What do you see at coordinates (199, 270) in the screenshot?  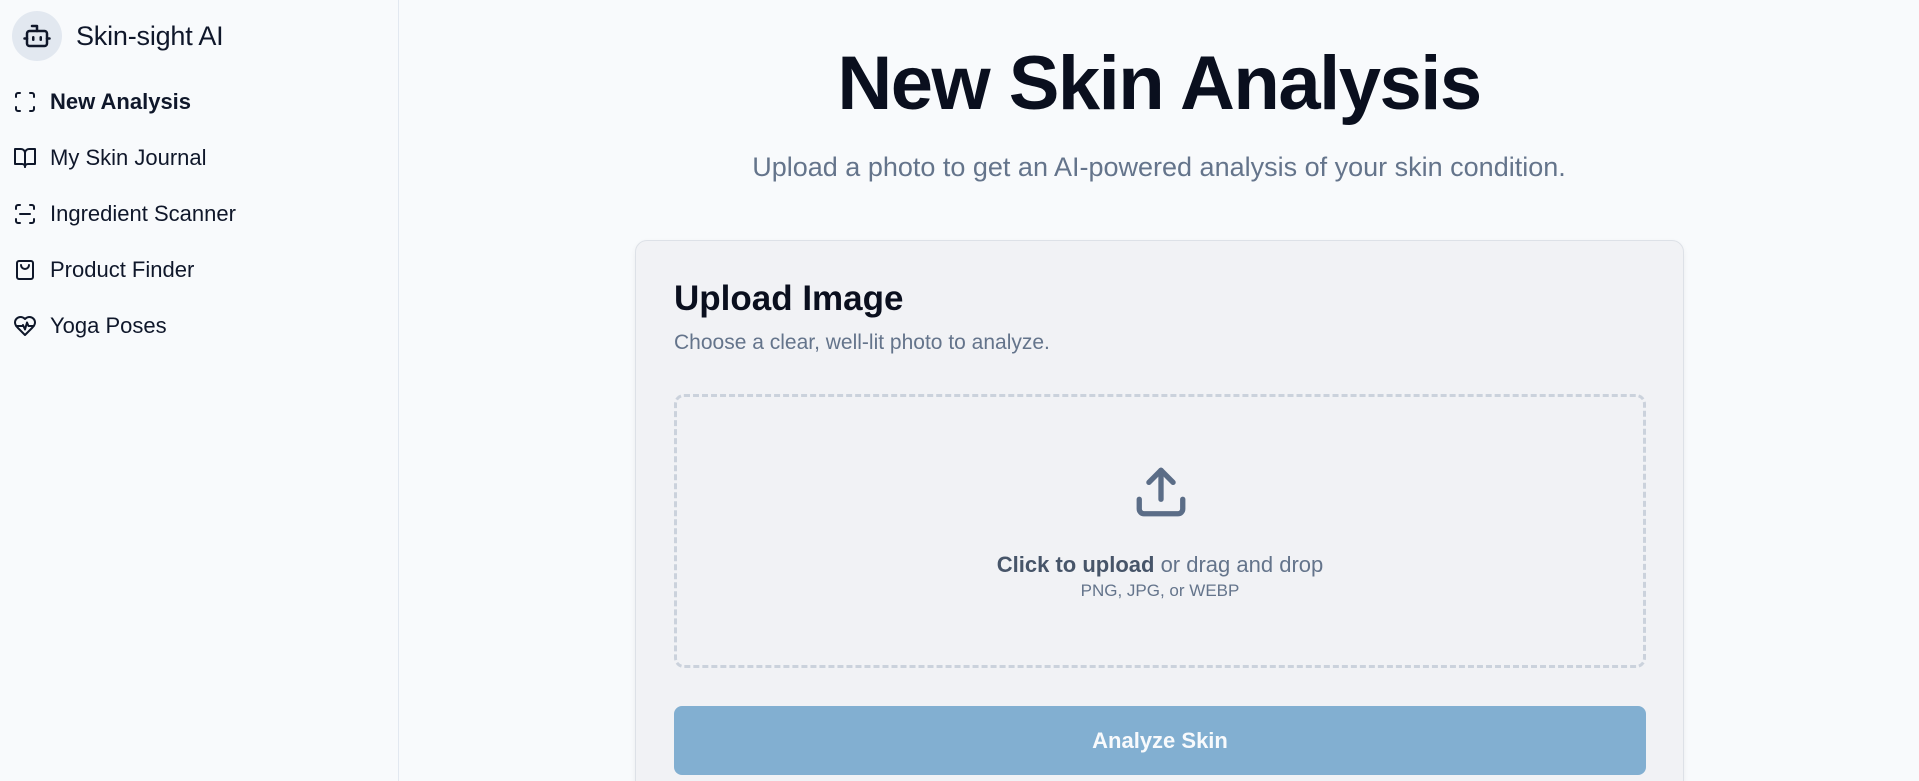 I see `sidebar-item-product-finder: Product Finder` at bounding box center [199, 270].